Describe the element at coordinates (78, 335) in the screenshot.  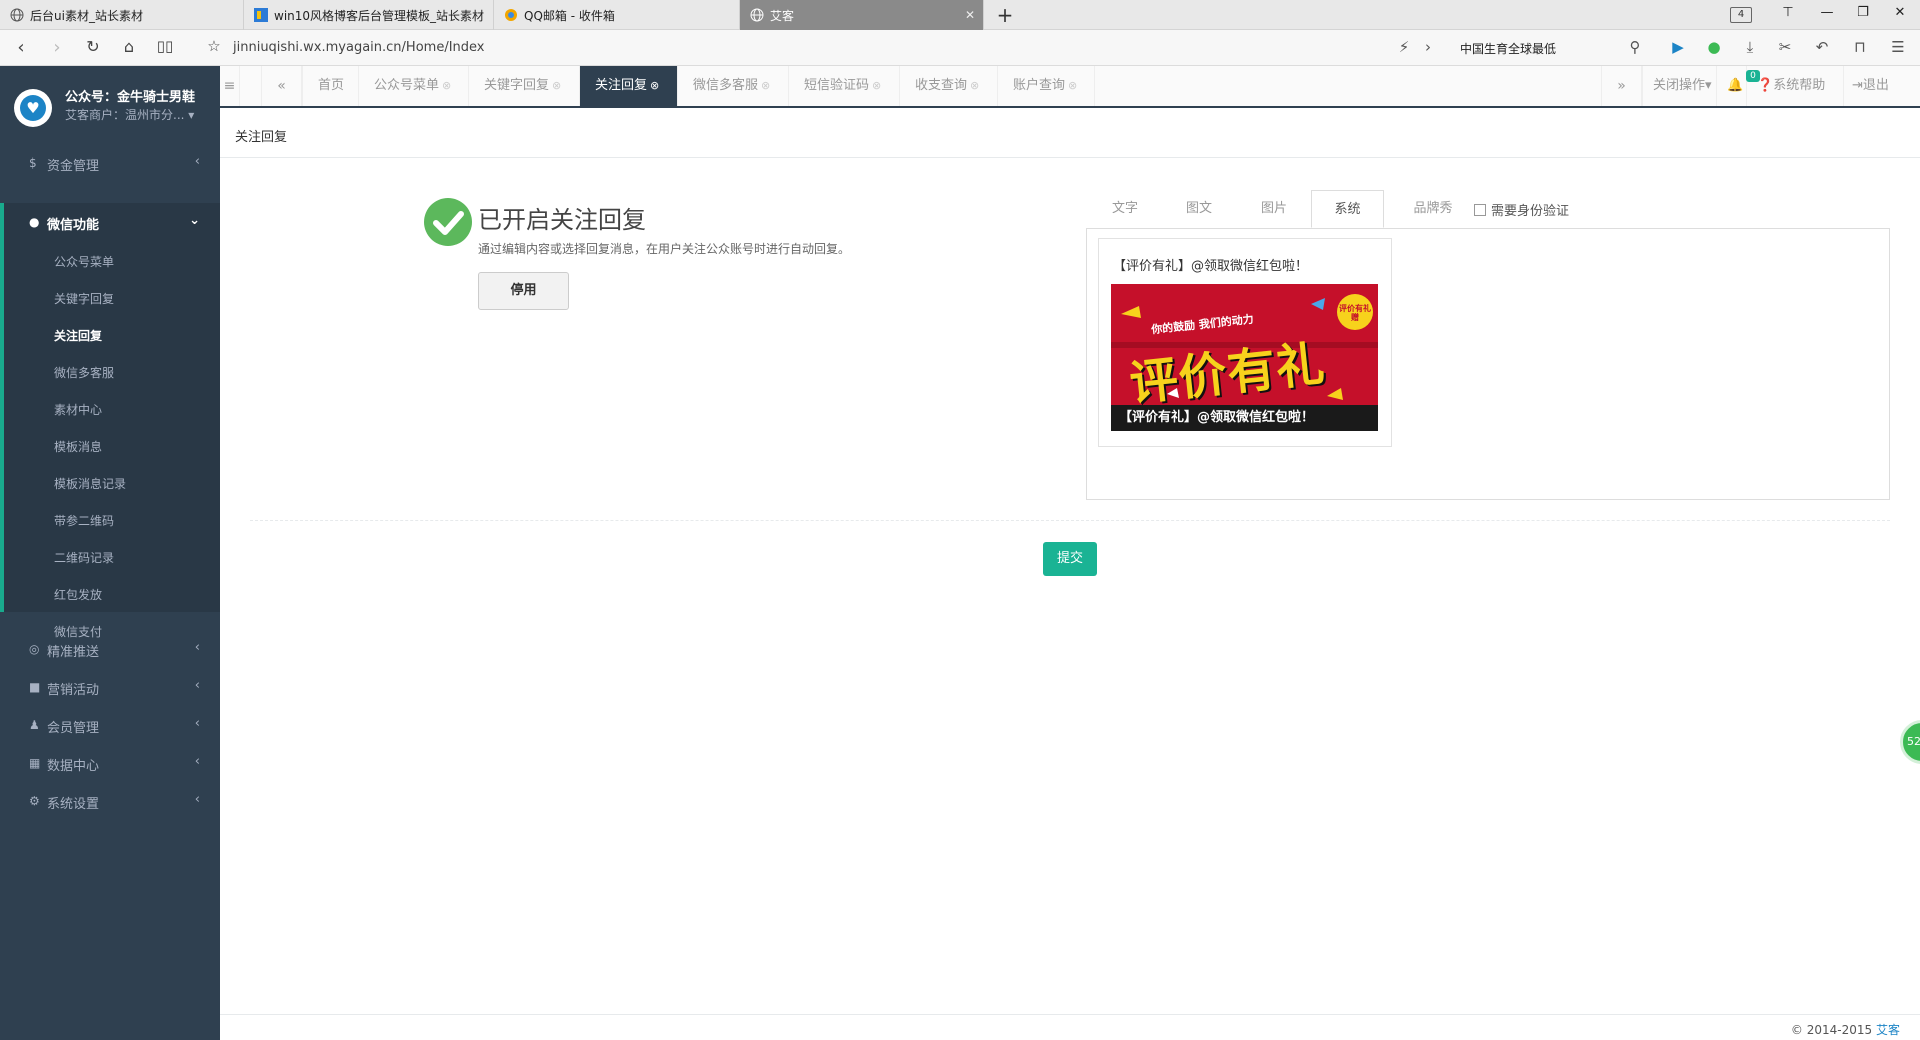
I see `submenu-item-active: 关注回复` at that location.